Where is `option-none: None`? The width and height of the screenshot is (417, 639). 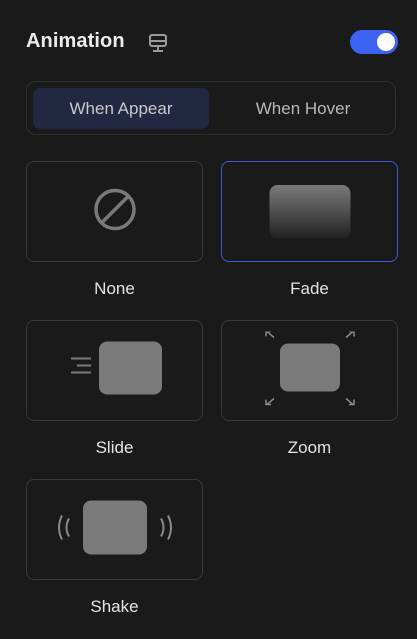
option-none: None is located at coordinates (114, 230).